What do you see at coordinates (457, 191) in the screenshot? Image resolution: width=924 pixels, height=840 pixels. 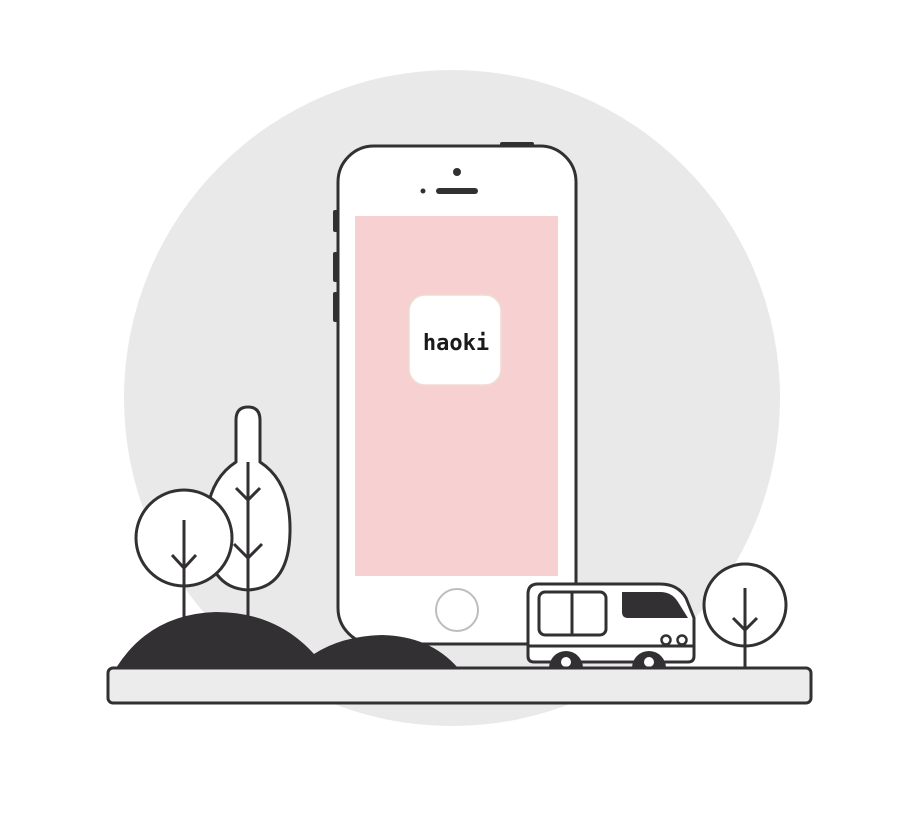 I see `speaker-grille` at bounding box center [457, 191].